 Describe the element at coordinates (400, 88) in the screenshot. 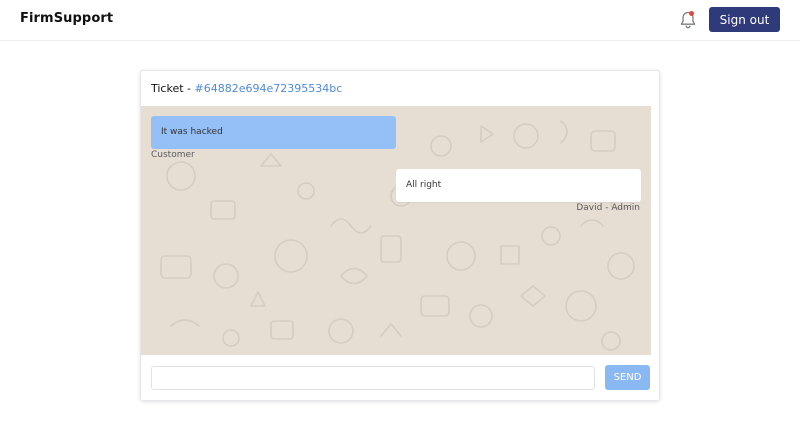

I see `ticket-header: Ticket - #64882e694e72395534bc` at that location.